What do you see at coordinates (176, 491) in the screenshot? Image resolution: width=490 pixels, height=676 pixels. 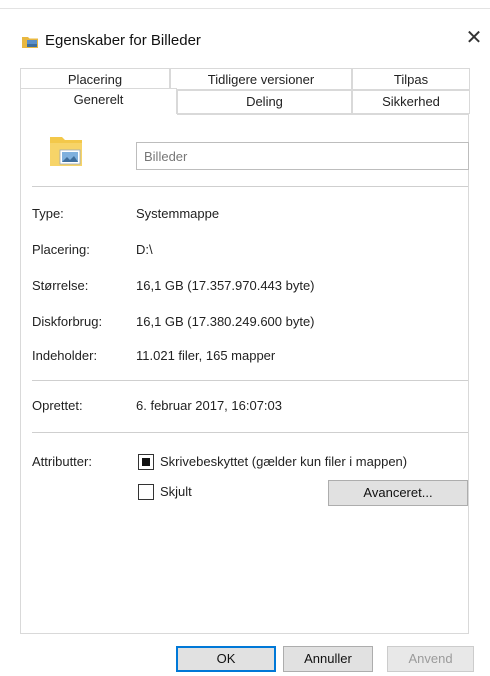 I see `hidden-label: Skjult` at bounding box center [176, 491].